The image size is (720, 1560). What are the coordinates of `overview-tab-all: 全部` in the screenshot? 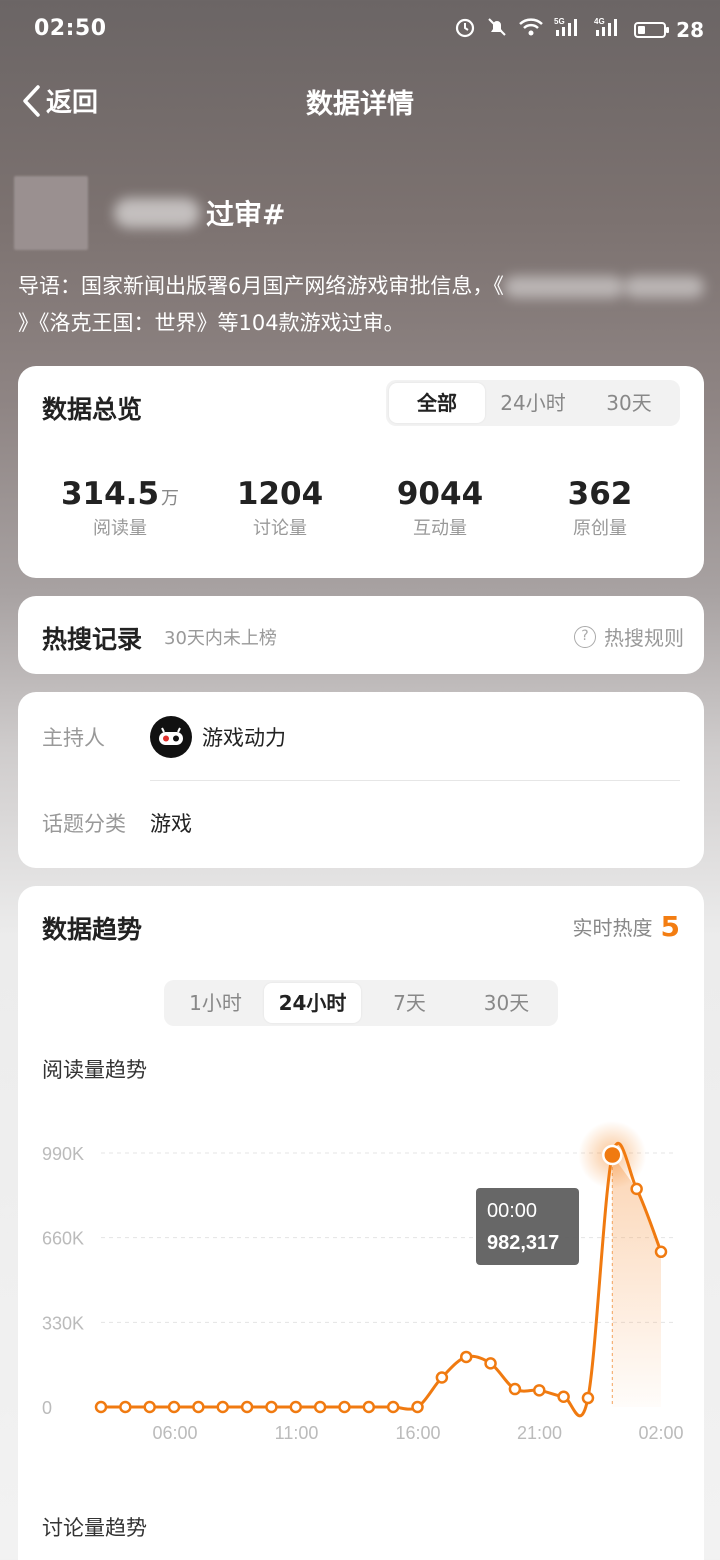 It's located at (437, 403).